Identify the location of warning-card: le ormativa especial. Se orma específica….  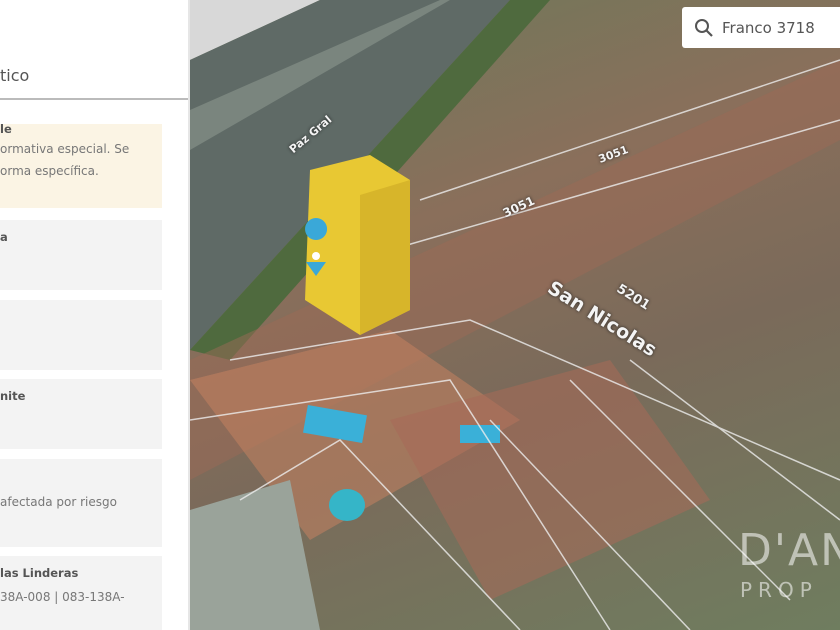
(81, 166).